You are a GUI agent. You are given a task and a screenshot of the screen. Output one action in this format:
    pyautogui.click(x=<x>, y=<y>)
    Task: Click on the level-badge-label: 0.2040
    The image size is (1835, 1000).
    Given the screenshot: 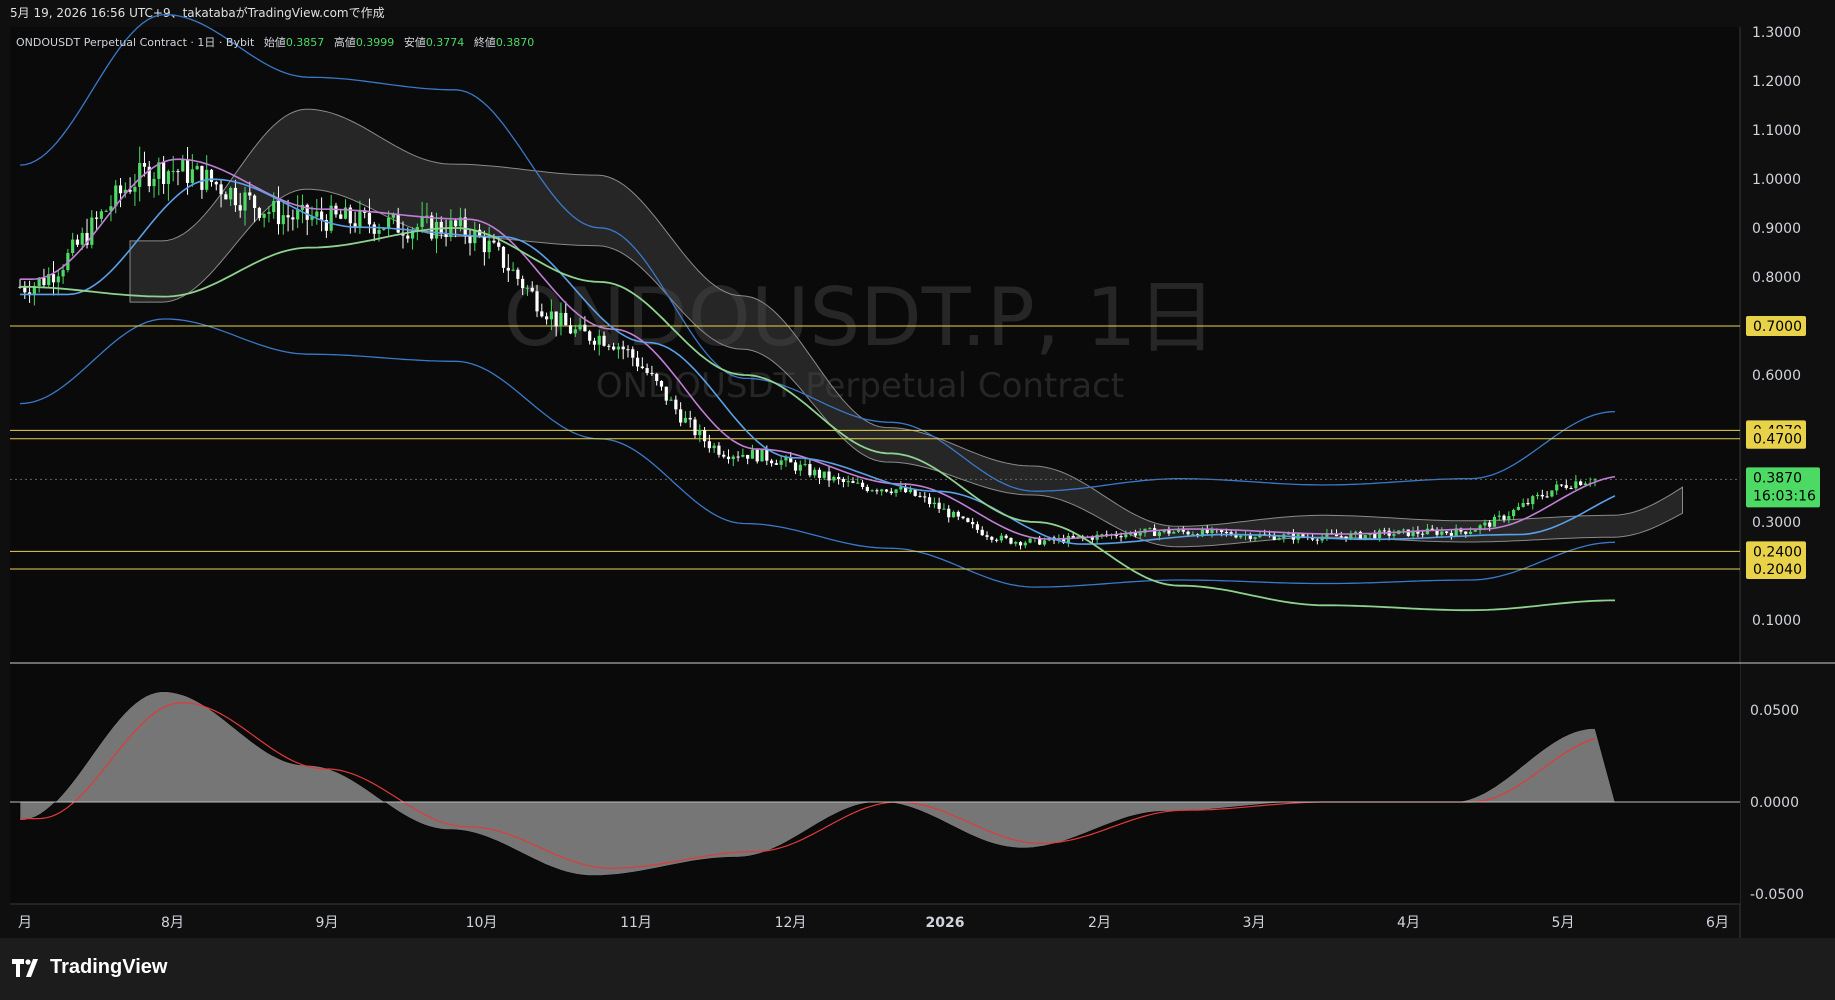 What is the action you would take?
    pyautogui.click(x=1777, y=570)
    